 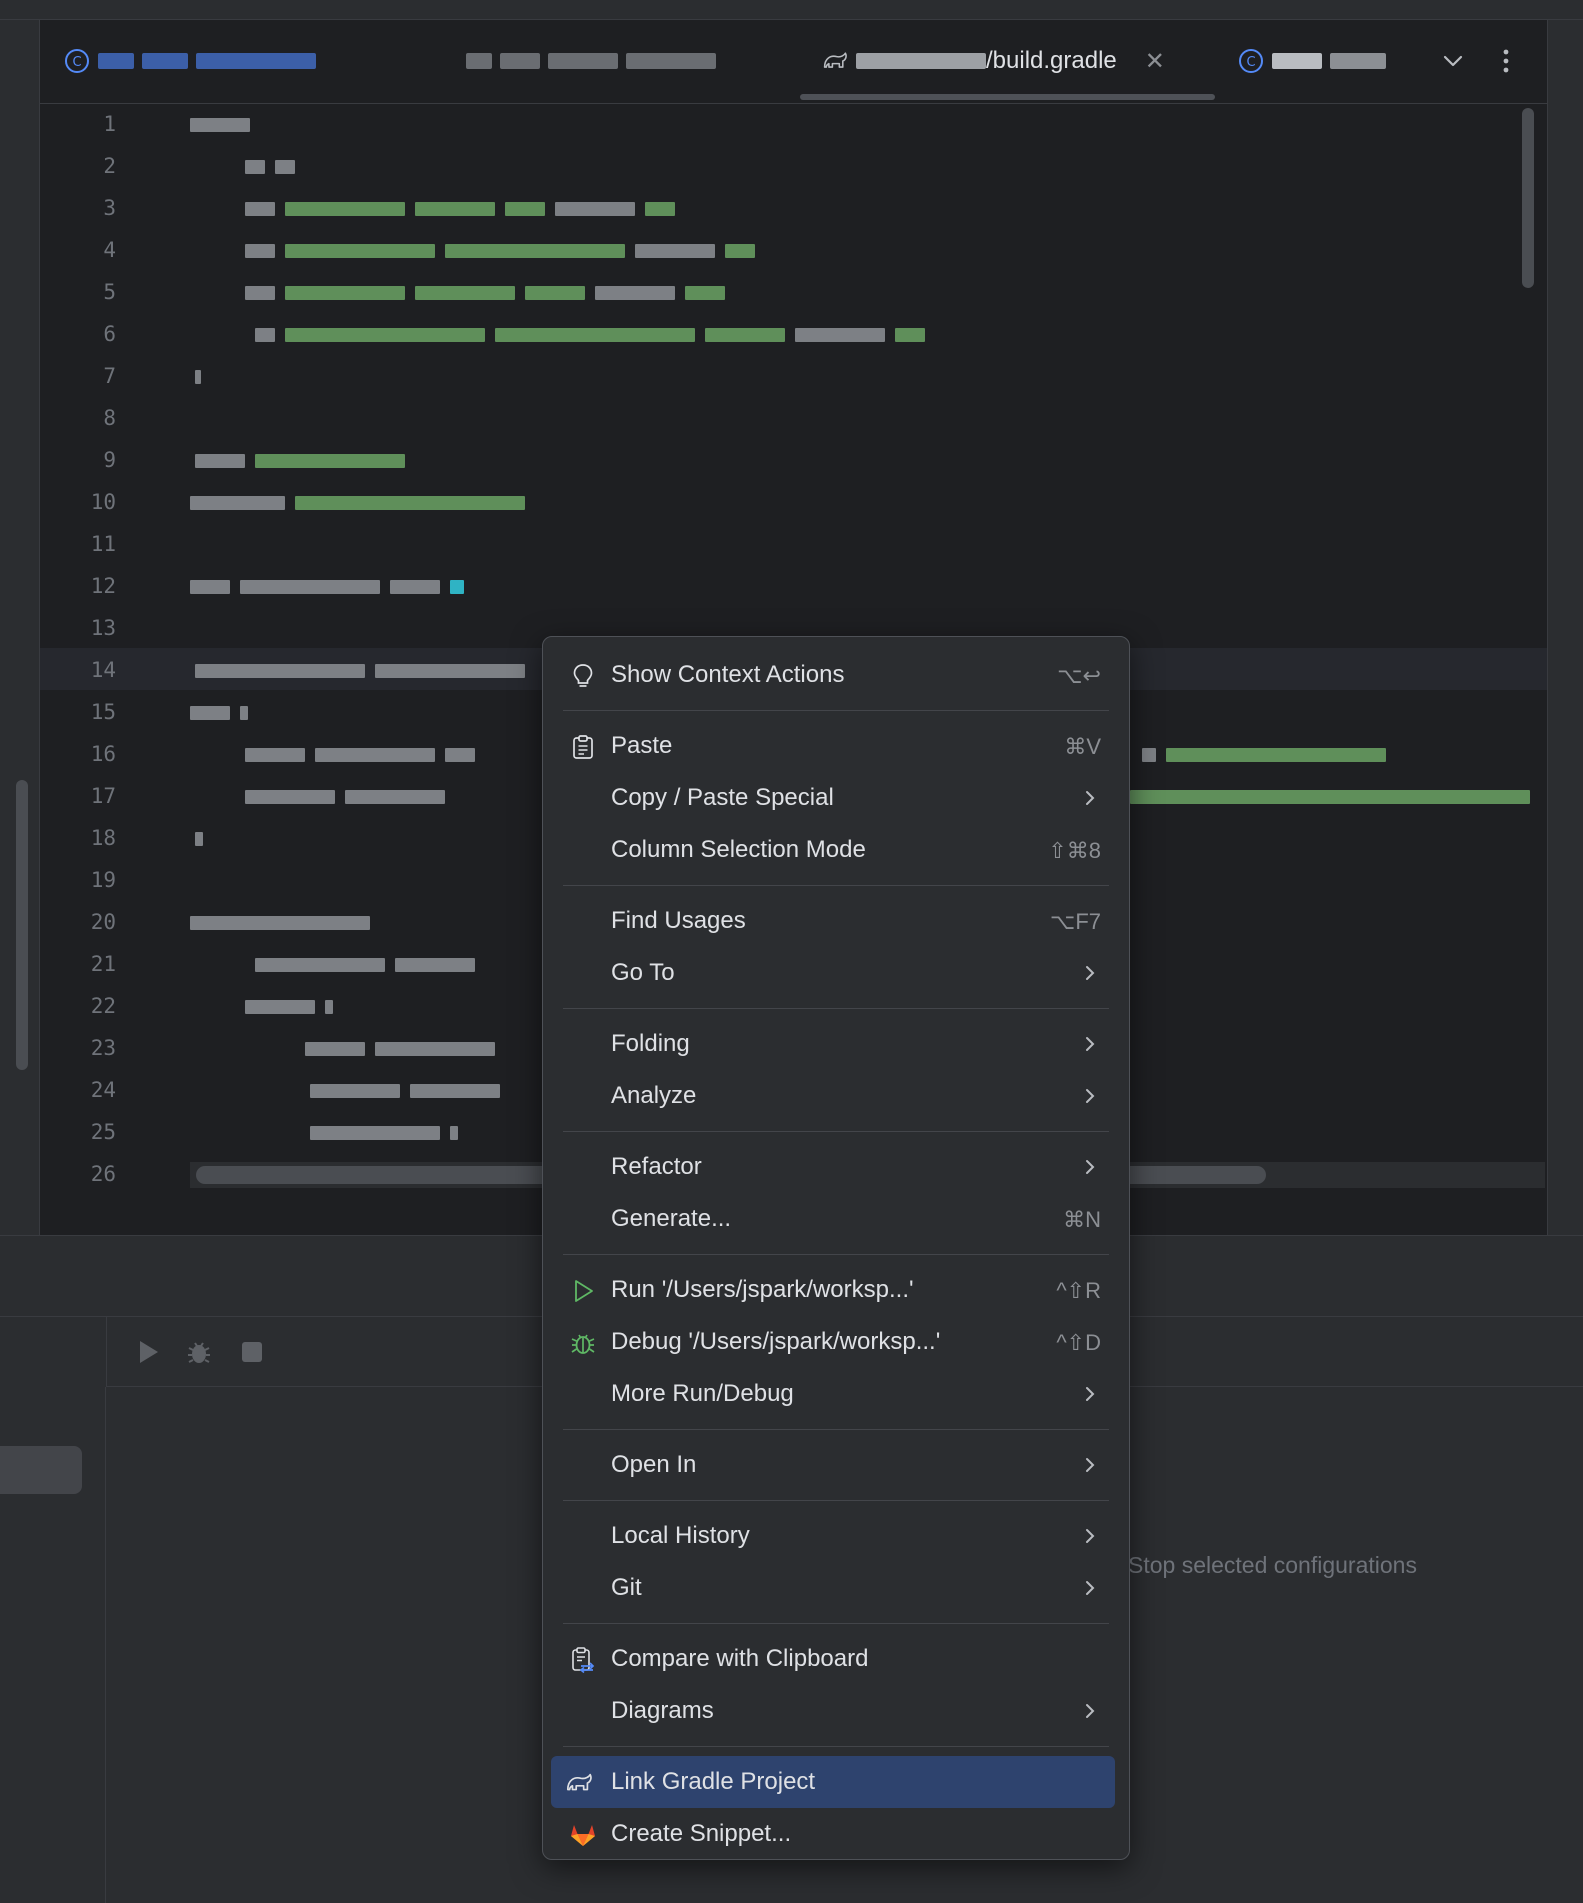 I want to click on line-number: 9, so click(x=109, y=460).